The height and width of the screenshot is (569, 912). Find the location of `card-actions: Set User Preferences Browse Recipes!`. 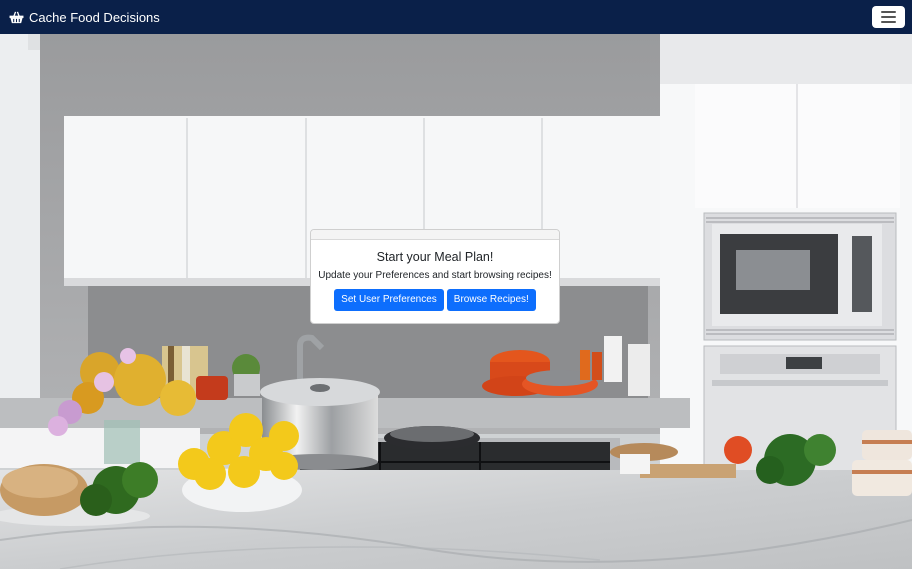

card-actions: Set User Preferences Browse Recipes! is located at coordinates (435, 300).